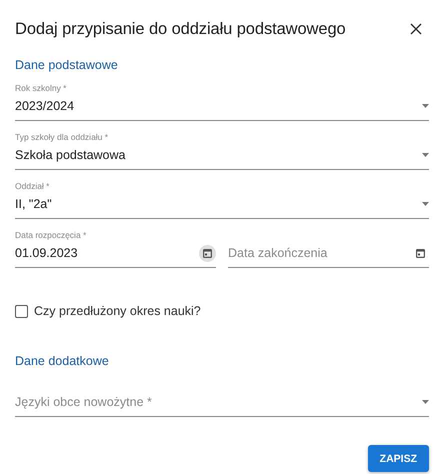  Describe the element at coordinates (115, 248) in the screenshot. I see `date-field: Data rozpoczęcia * 01.09.2023` at that location.